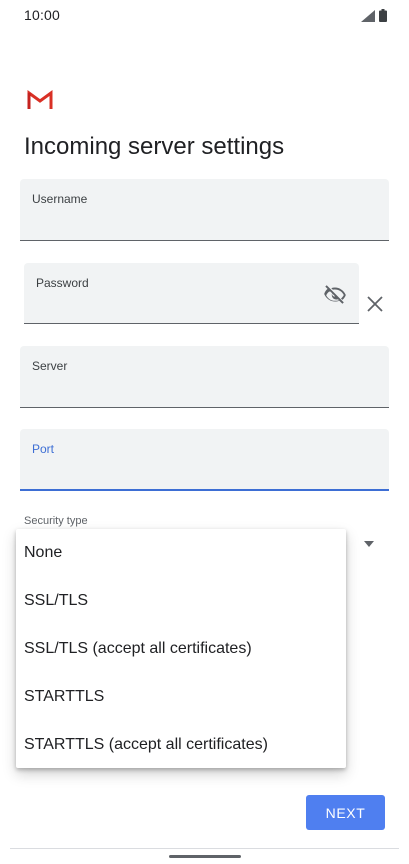 The image size is (409, 864). What do you see at coordinates (335, 295) in the screenshot?
I see `visibility-off-icon` at bounding box center [335, 295].